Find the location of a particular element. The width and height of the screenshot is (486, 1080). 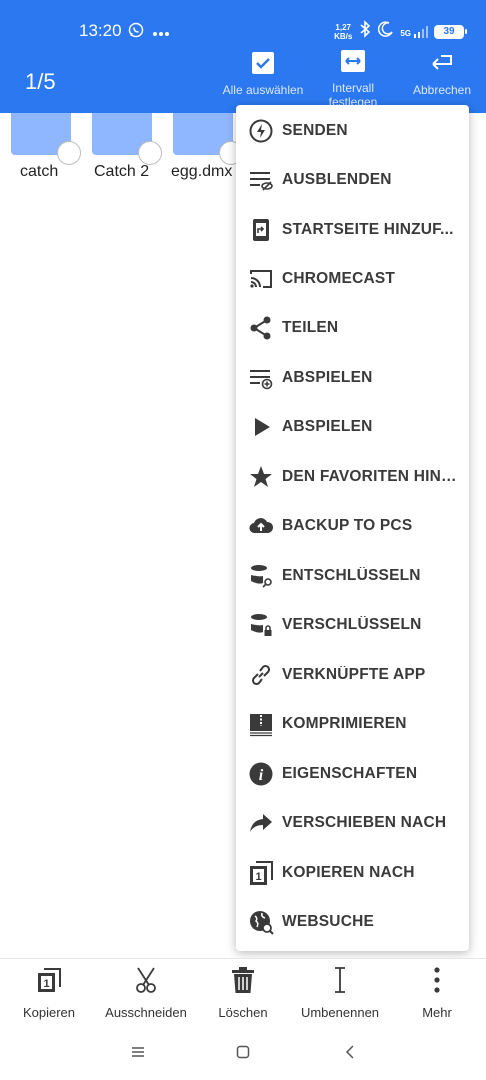

back-icon is located at coordinates (350, 1052).